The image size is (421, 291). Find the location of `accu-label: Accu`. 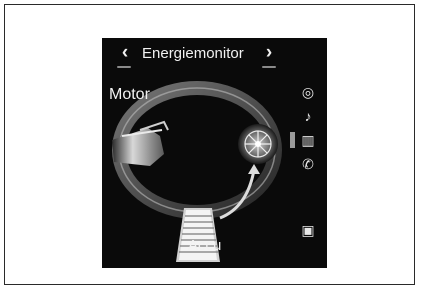

accu-label: Accu is located at coordinates (205, 245).